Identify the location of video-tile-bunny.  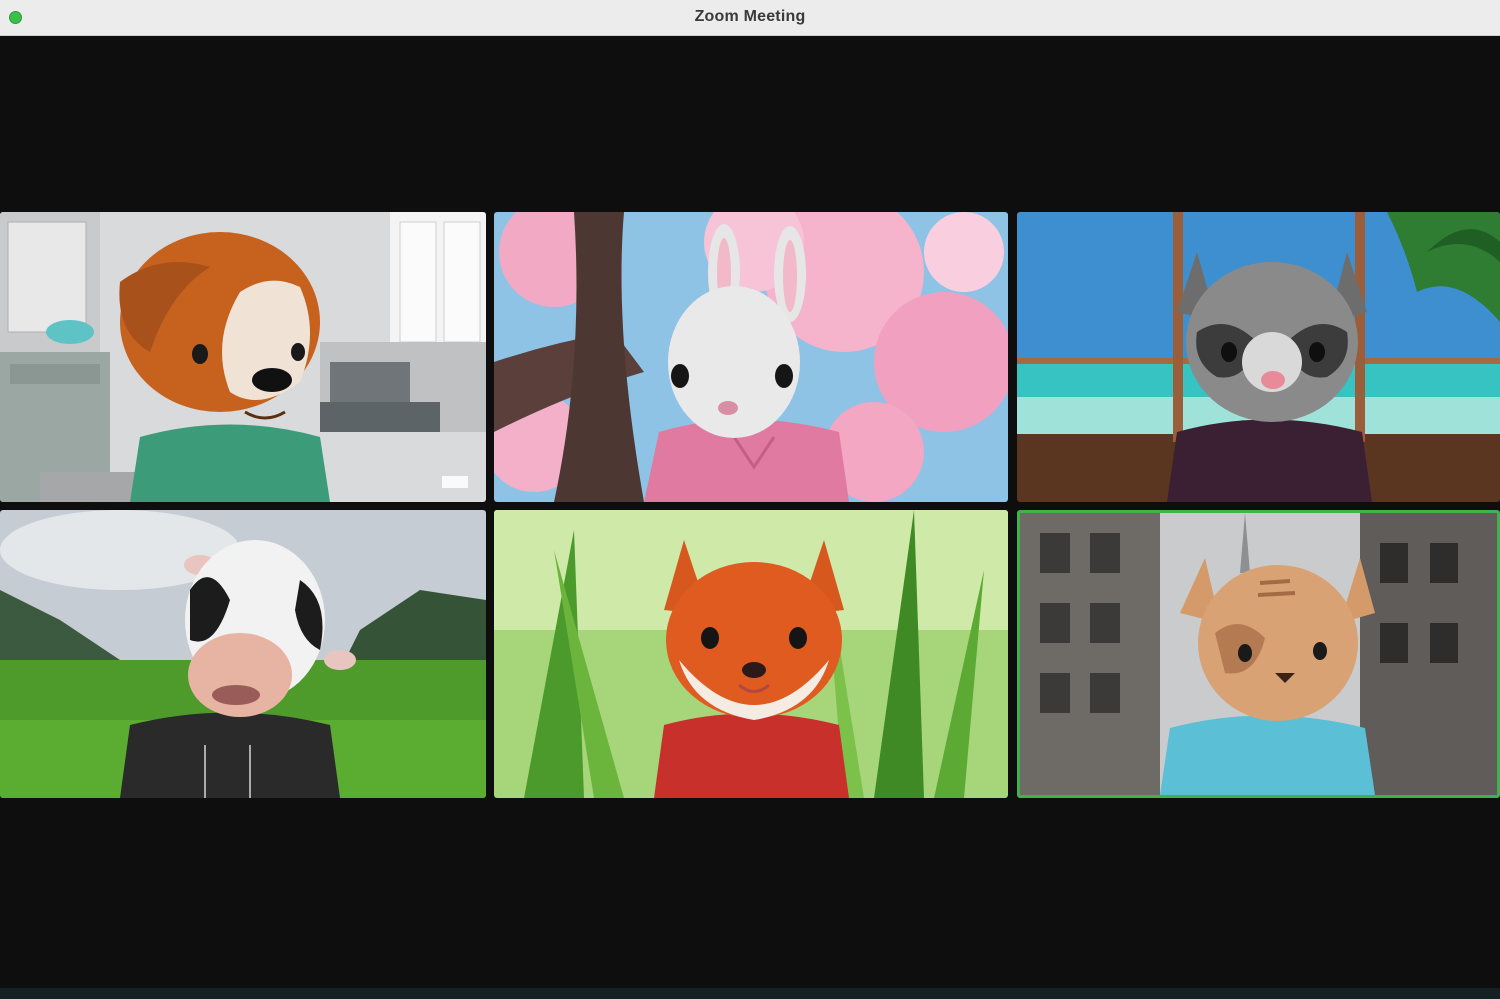
(751, 357).